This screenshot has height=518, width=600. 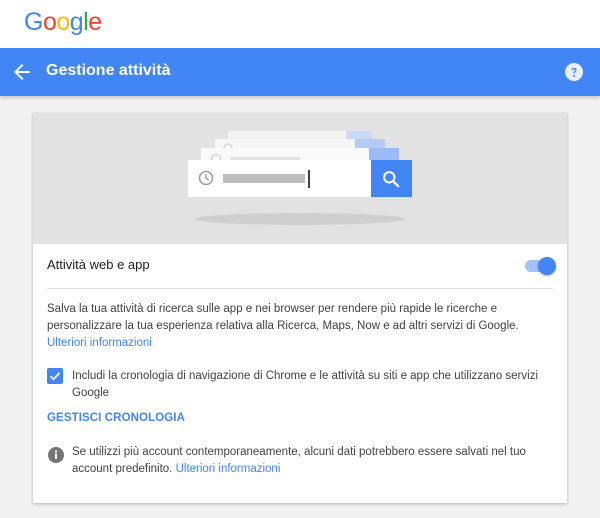 I want to click on chrome-history-checkbox, so click(x=55, y=376).